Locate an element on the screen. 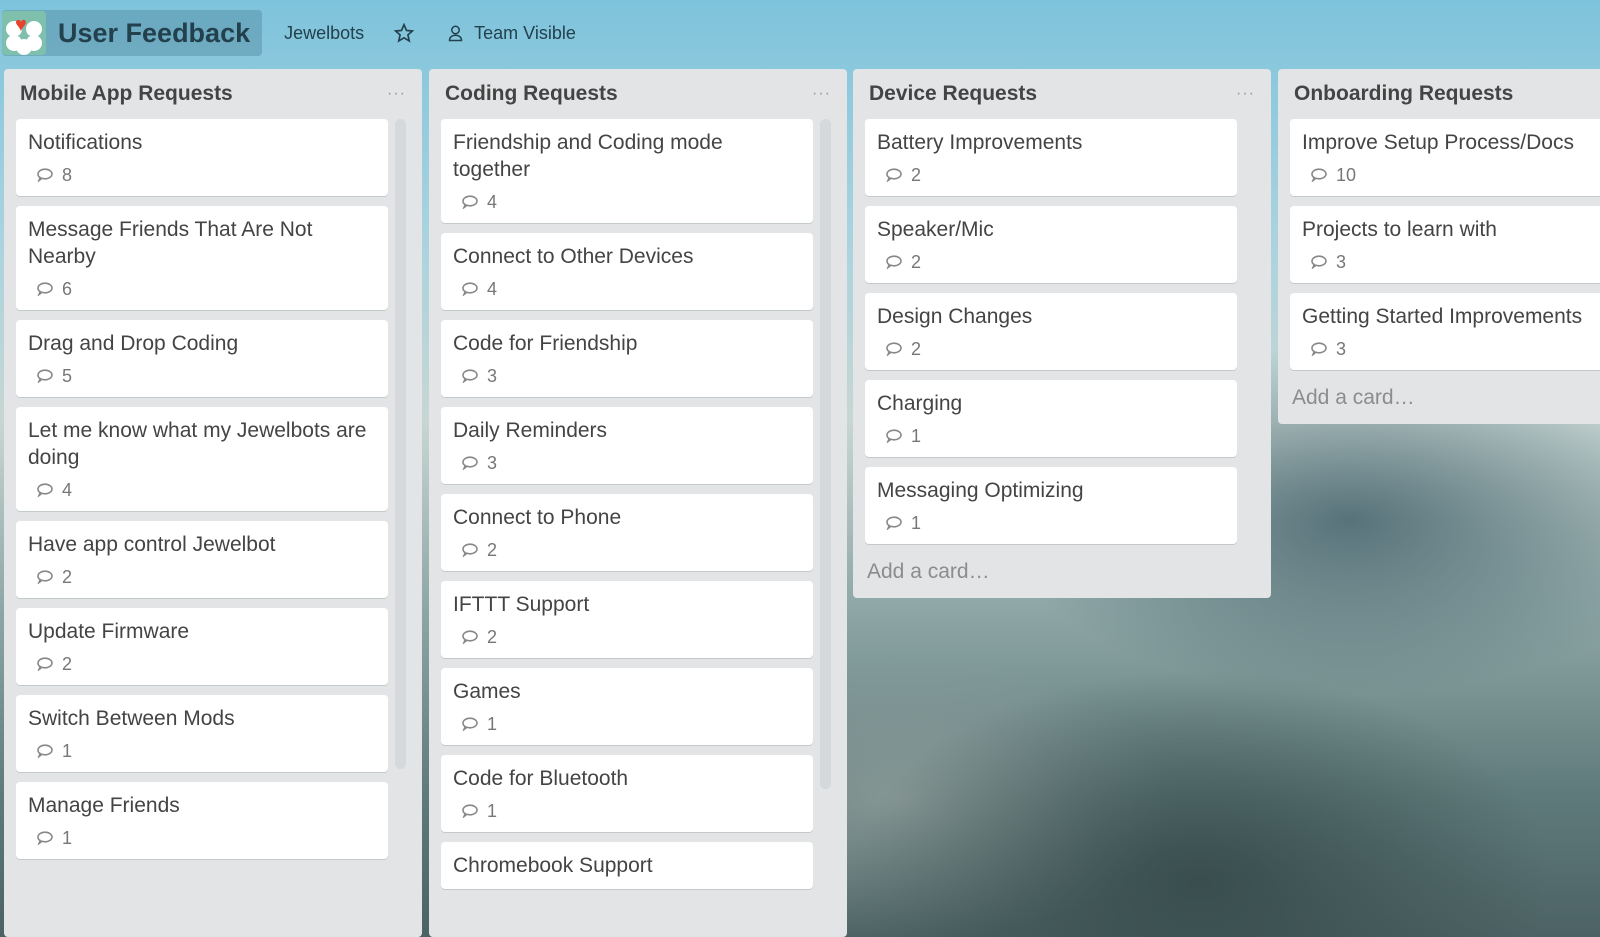 This screenshot has width=1600, height=937. comment-badge: 6 is located at coordinates (206, 289).